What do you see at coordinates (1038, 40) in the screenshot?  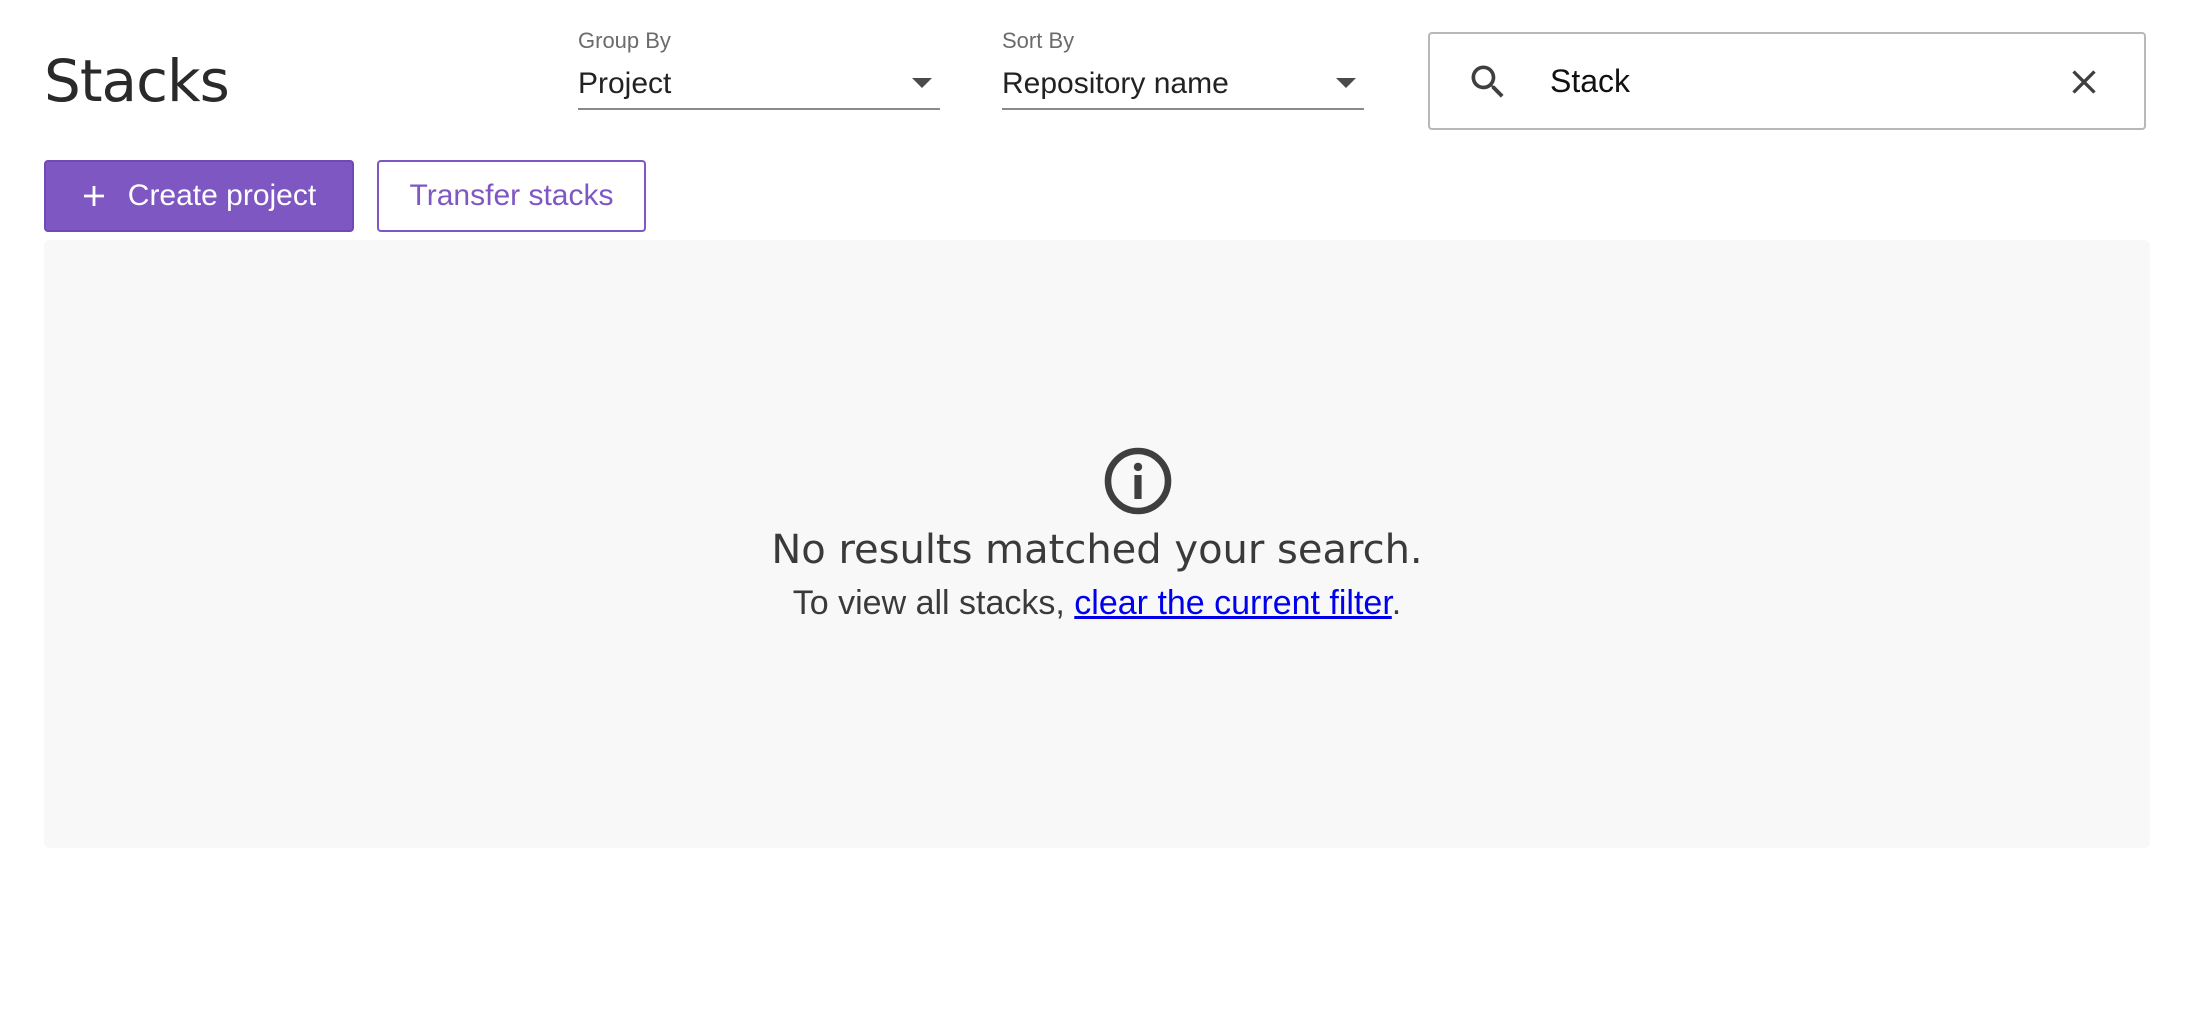 I see `sort-by-label: Sort By` at bounding box center [1038, 40].